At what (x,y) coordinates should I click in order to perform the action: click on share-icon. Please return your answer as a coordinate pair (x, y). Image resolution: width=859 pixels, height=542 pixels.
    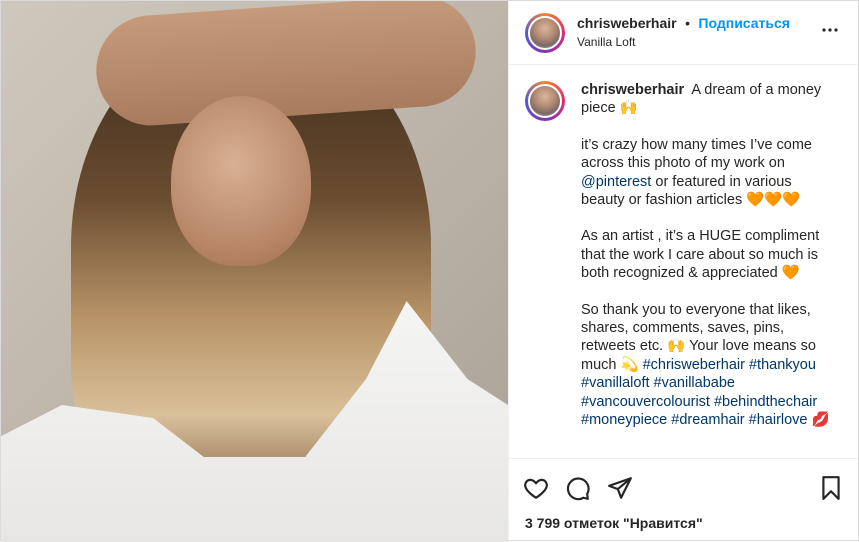
    Looking at the image, I should click on (620, 488).